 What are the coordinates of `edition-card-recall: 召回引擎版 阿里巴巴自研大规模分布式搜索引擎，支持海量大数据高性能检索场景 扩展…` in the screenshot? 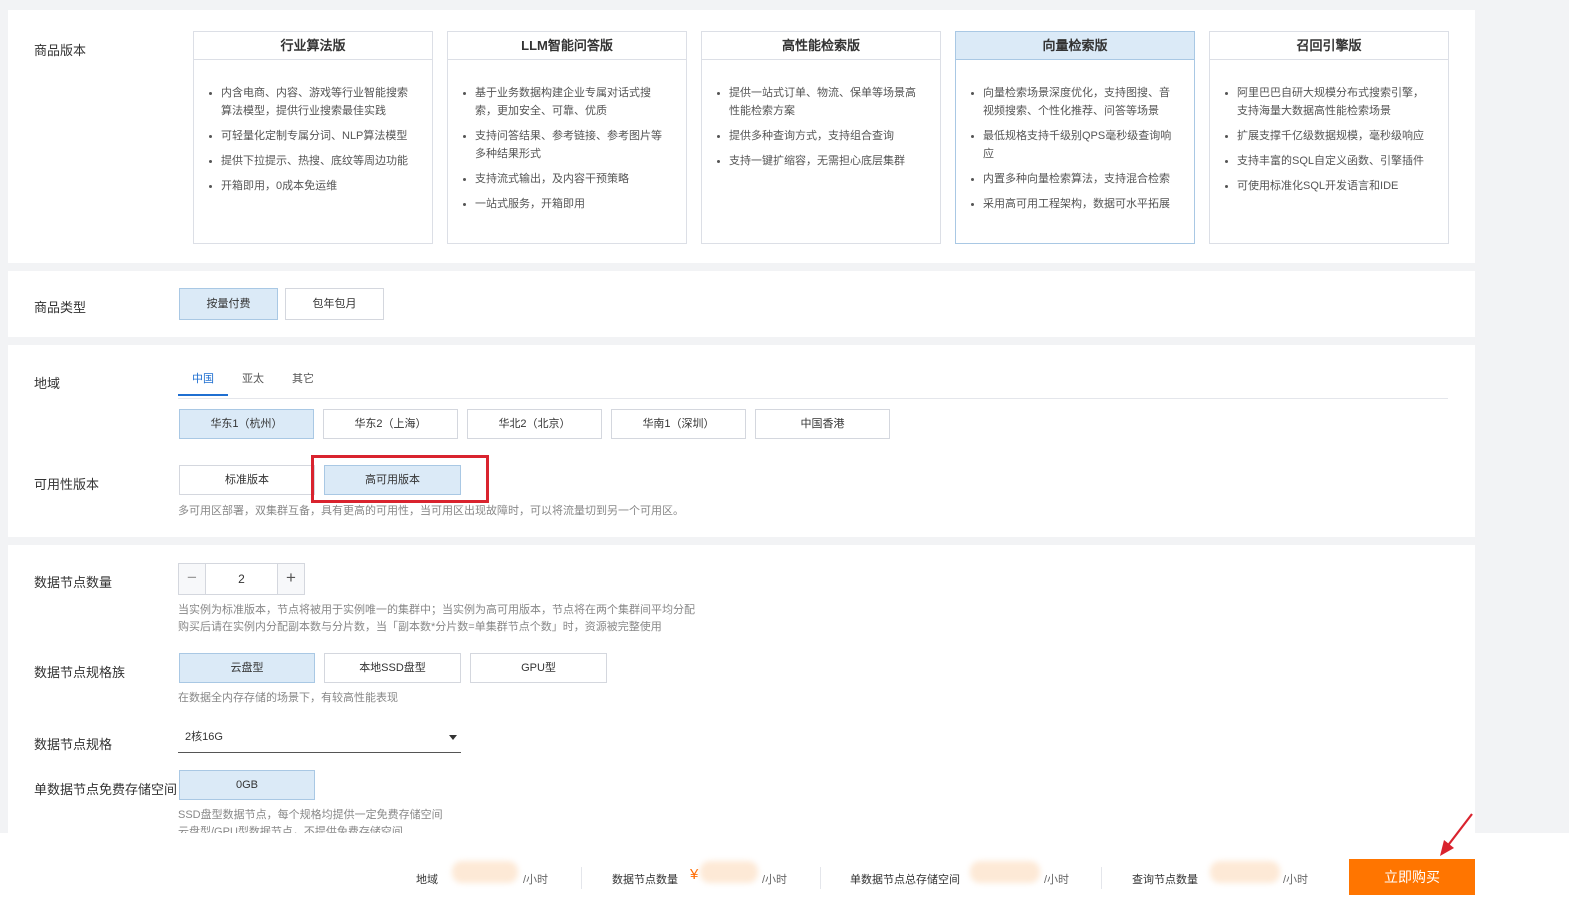 It's located at (1329, 137).